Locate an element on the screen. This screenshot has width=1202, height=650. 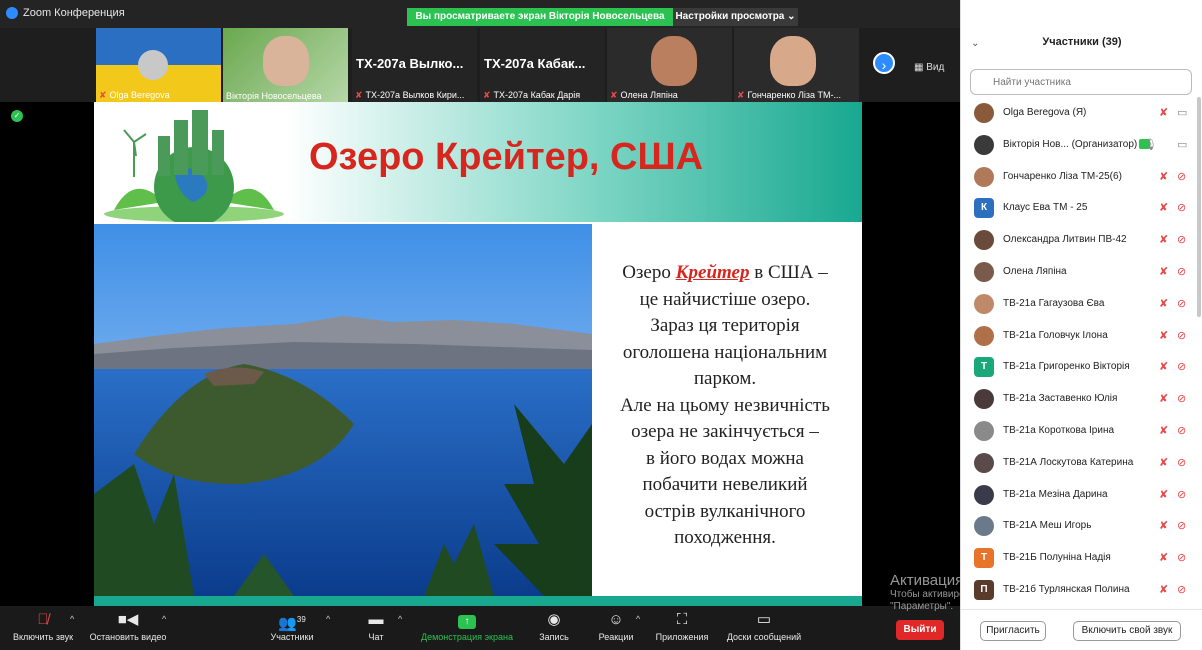
thumbnail-name: Olga Beregova is located at coordinates (139, 95).